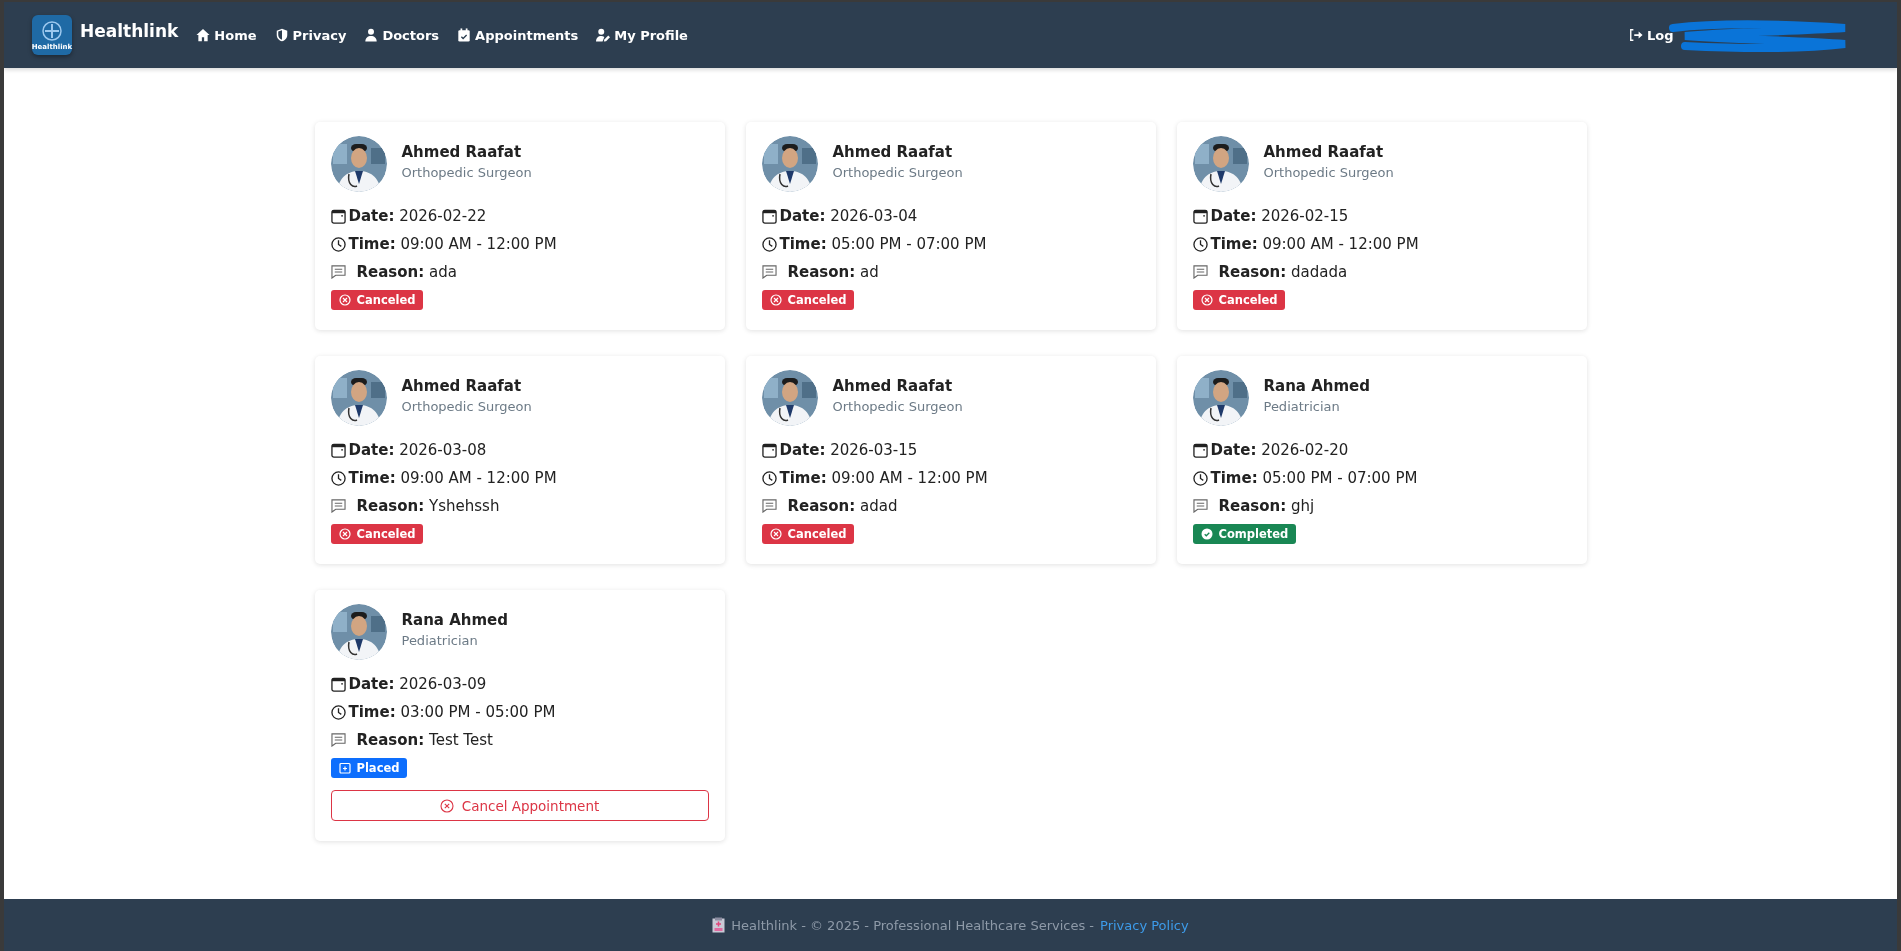 The height and width of the screenshot is (951, 1901). I want to click on footer-text: Healthlink - © 2025 - Professional Healthcare Services -, so click(913, 925).